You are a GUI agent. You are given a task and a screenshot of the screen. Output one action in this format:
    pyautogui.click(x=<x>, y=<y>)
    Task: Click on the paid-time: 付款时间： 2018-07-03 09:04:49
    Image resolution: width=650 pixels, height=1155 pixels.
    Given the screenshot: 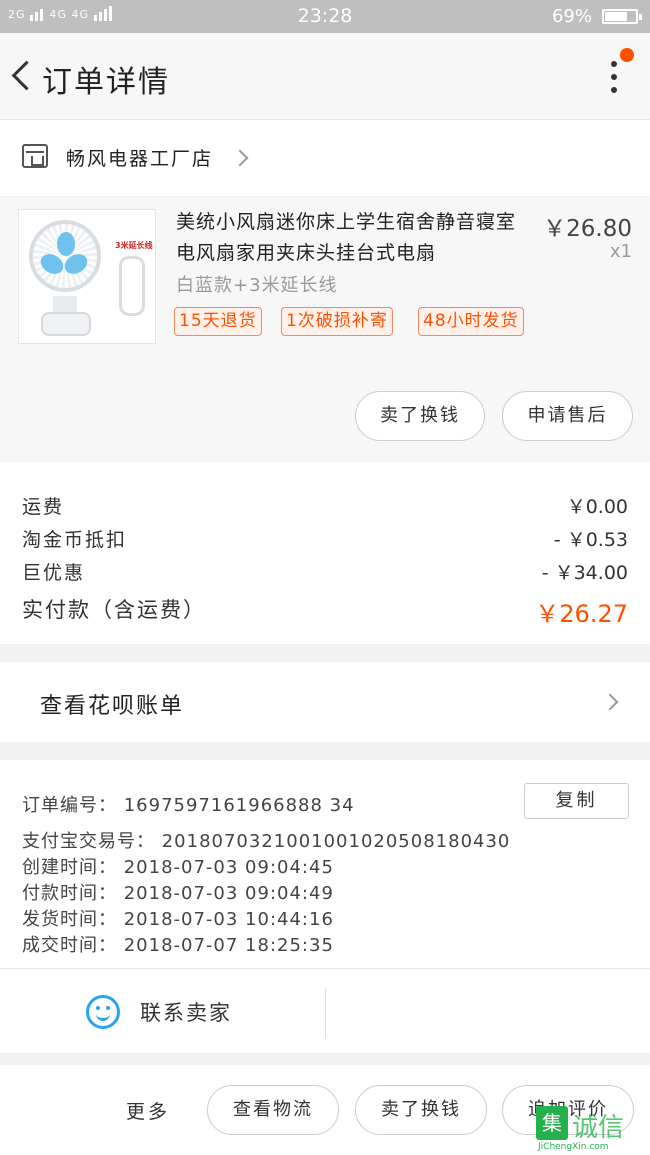 What is the action you would take?
    pyautogui.click(x=178, y=893)
    